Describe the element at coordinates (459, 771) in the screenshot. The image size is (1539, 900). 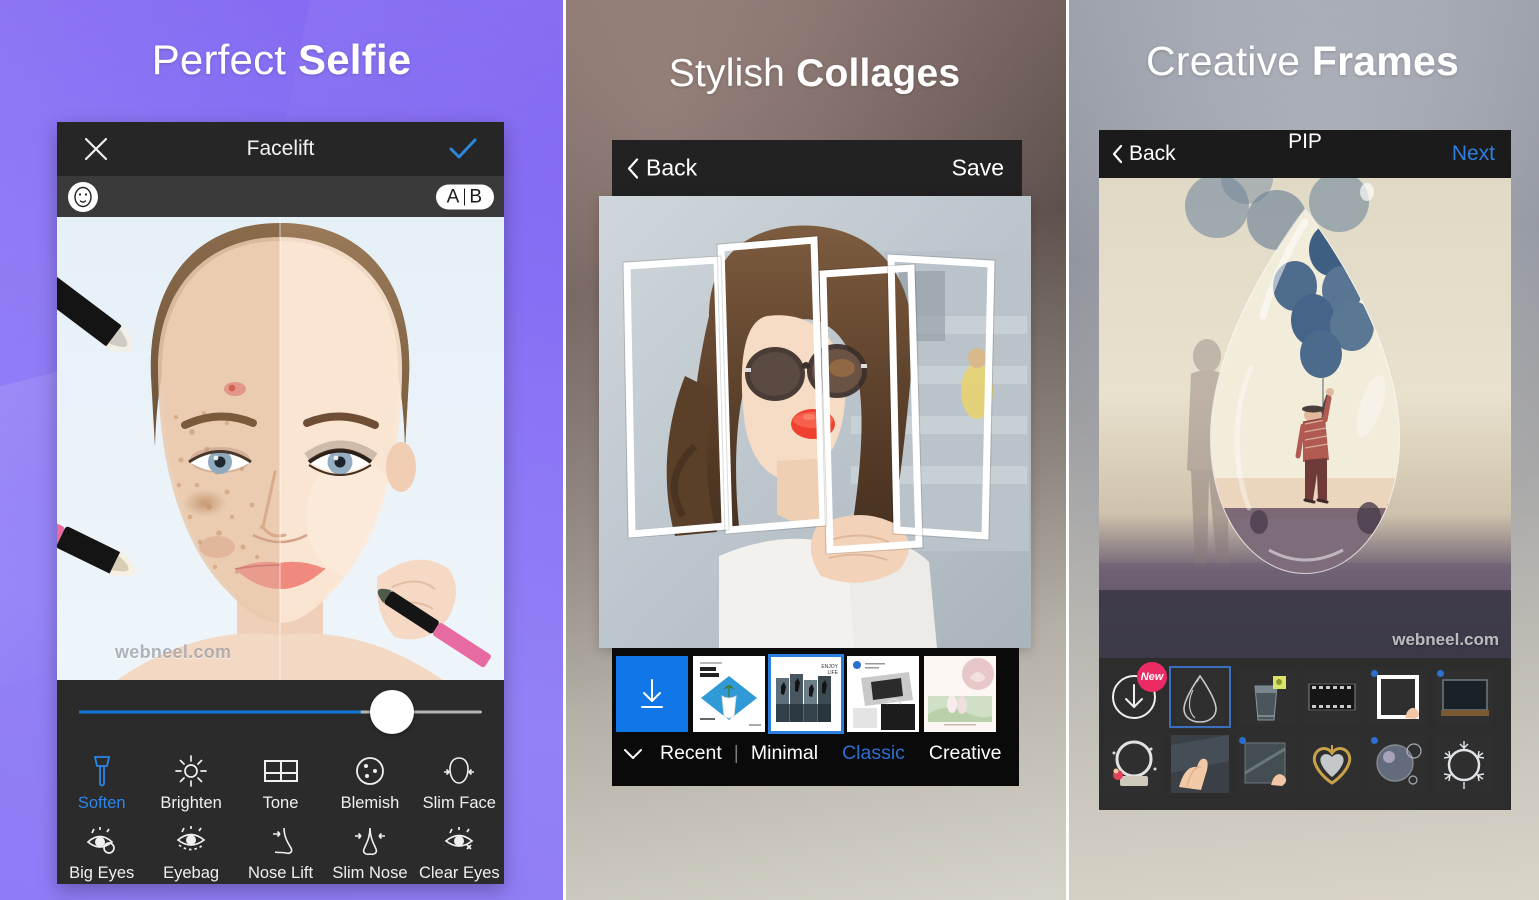
I see `slim-face-icon` at that location.